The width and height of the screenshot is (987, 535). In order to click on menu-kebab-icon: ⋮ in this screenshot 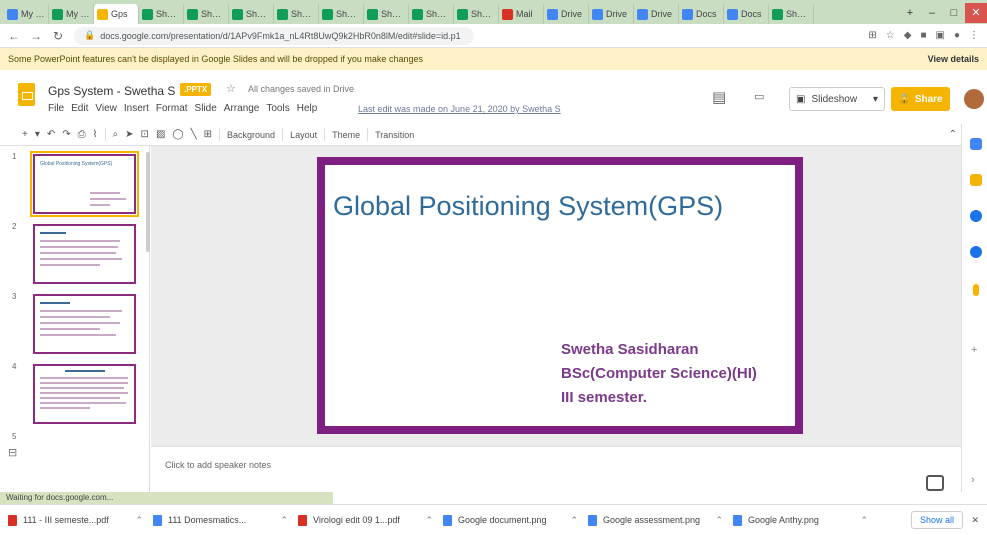, I will do `click(974, 35)`.